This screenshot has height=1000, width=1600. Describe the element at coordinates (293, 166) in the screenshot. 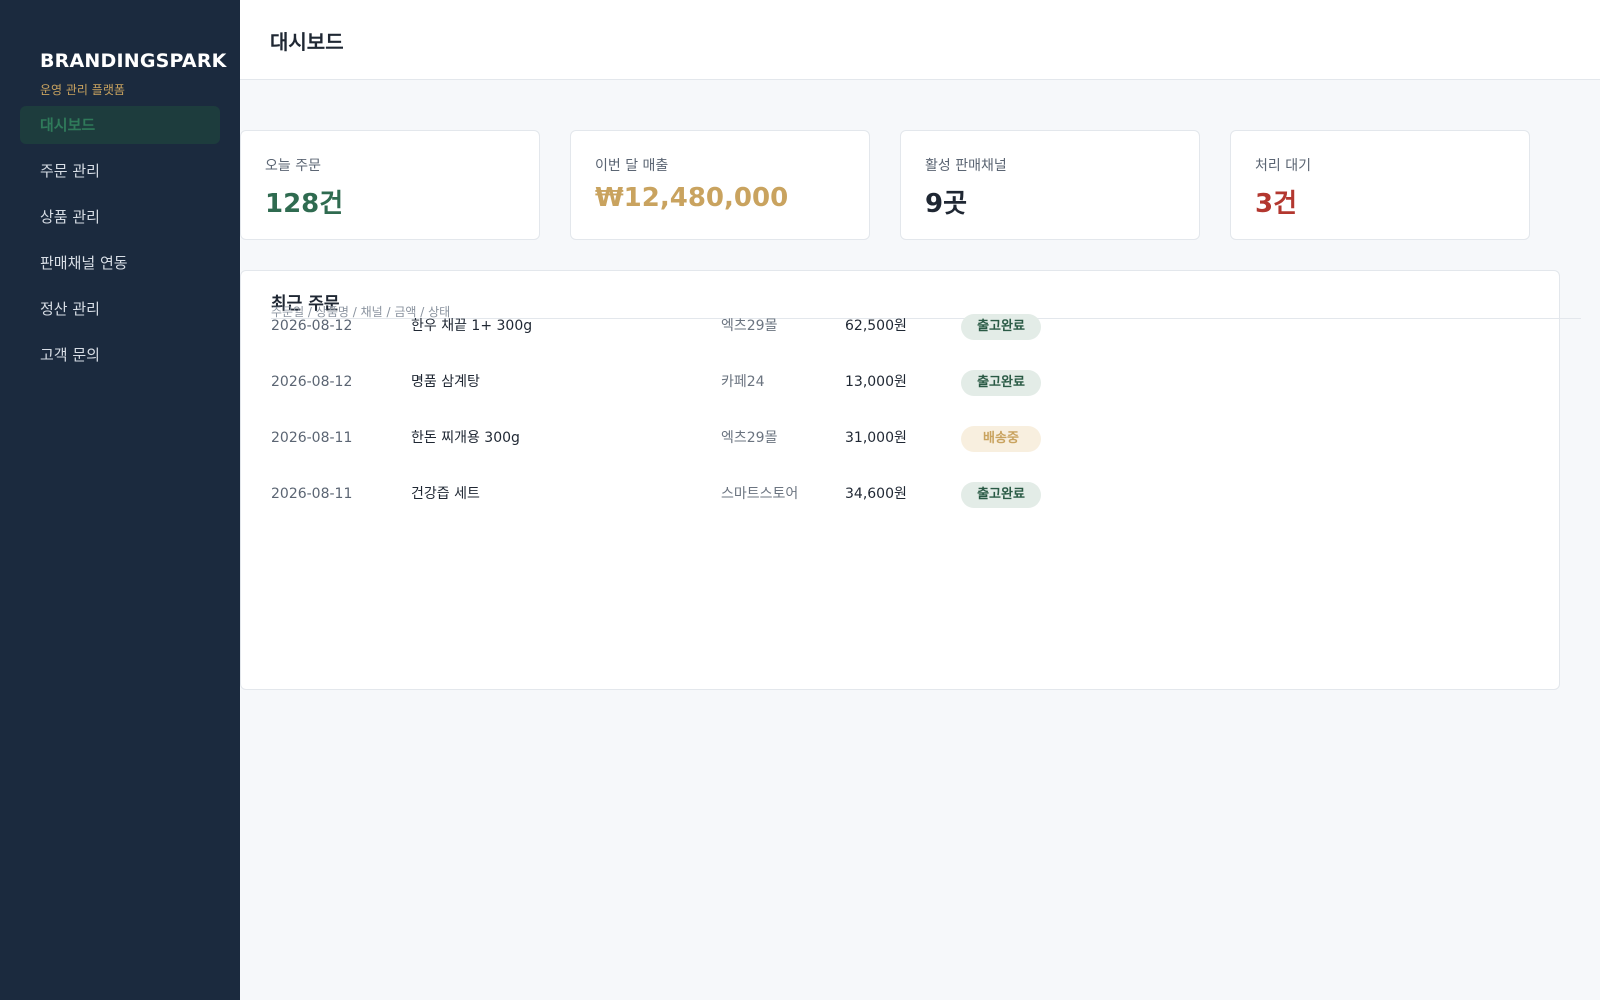

I see `stat-label: 오늘 주문` at that location.